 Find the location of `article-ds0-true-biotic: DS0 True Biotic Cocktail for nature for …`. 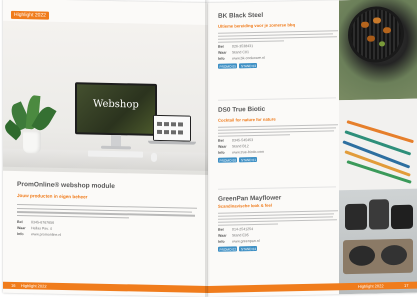

article-ds0-true-biotic: DS0 True Biotic Cocktail for nature for … is located at coordinates (278, 133).